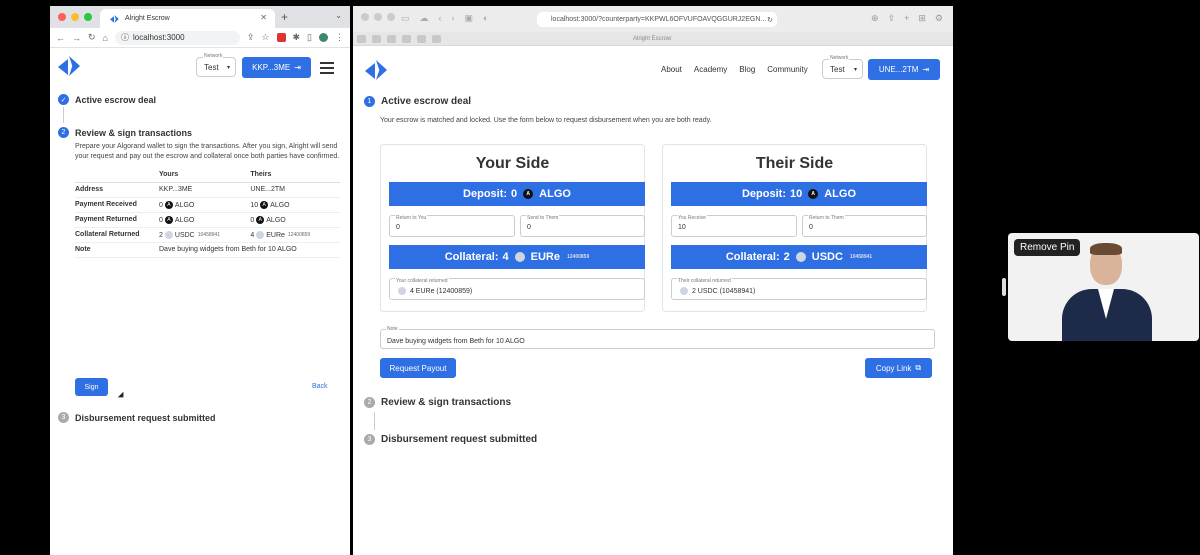 Image resolution: width=1200 pixels, height=555 pixels. Describe the element at coordinates (839, 58) in the screenshot. I see `network-label: Network` at that location.